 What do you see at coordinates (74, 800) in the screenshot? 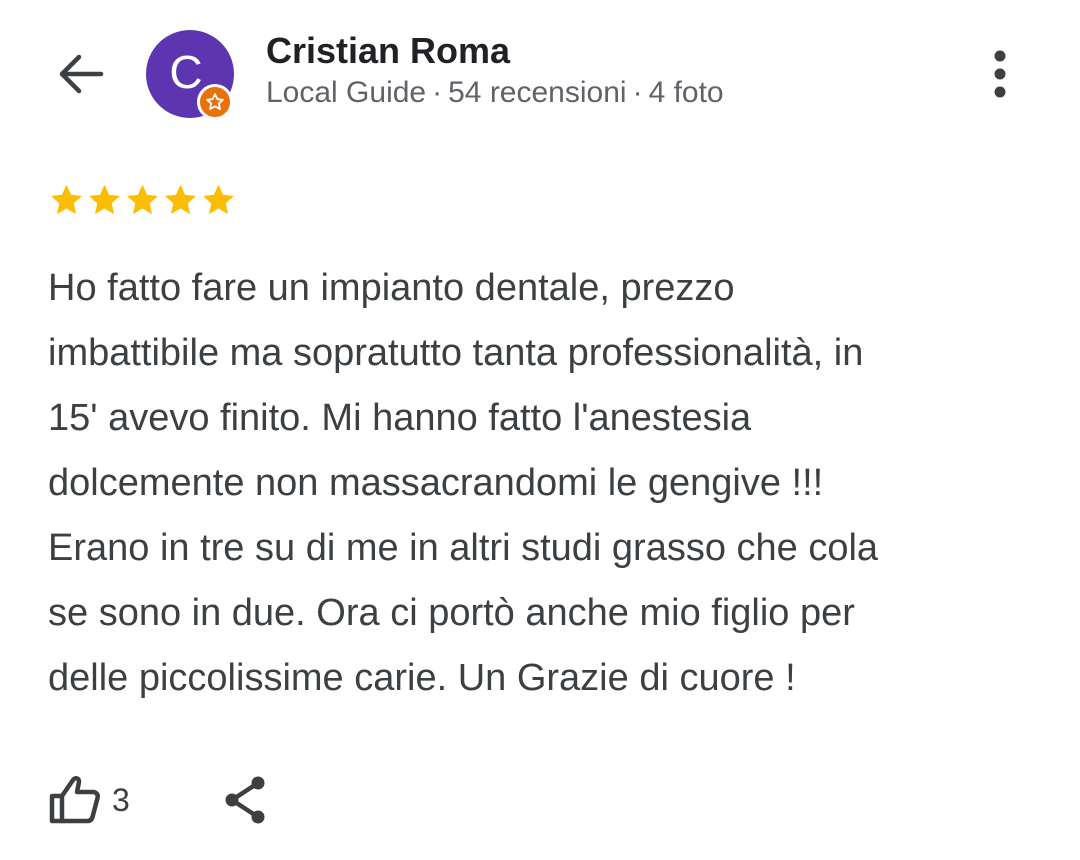
I see `thumb-up-icon` at bounding box center [74, 800].